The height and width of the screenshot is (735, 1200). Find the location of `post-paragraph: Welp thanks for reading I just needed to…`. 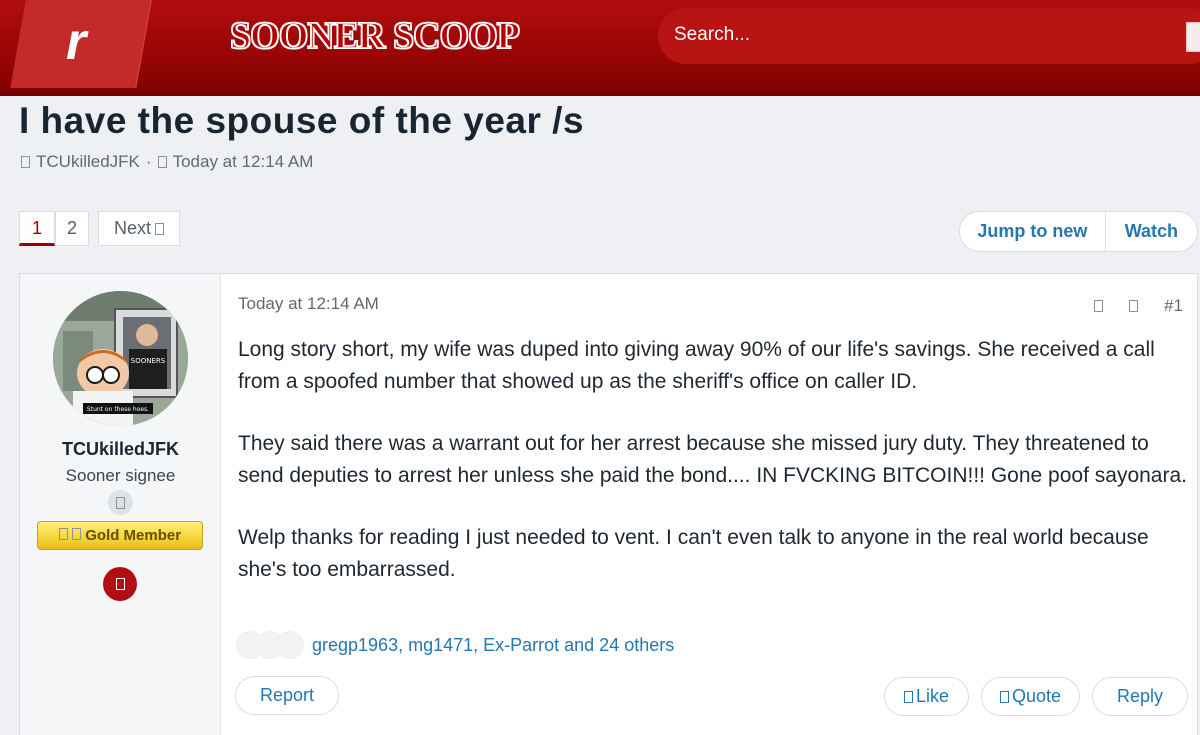

post-paragraph: Welp thanks for reading I just needed to… is located at coordinates (693, 553).